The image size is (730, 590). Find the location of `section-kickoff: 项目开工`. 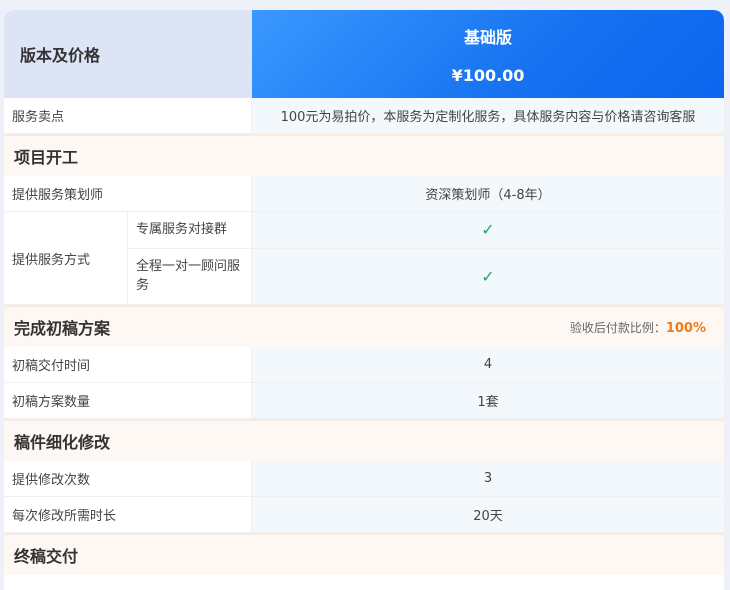

section-kickoff: 项目开工 is located at coordinates (364, 155).